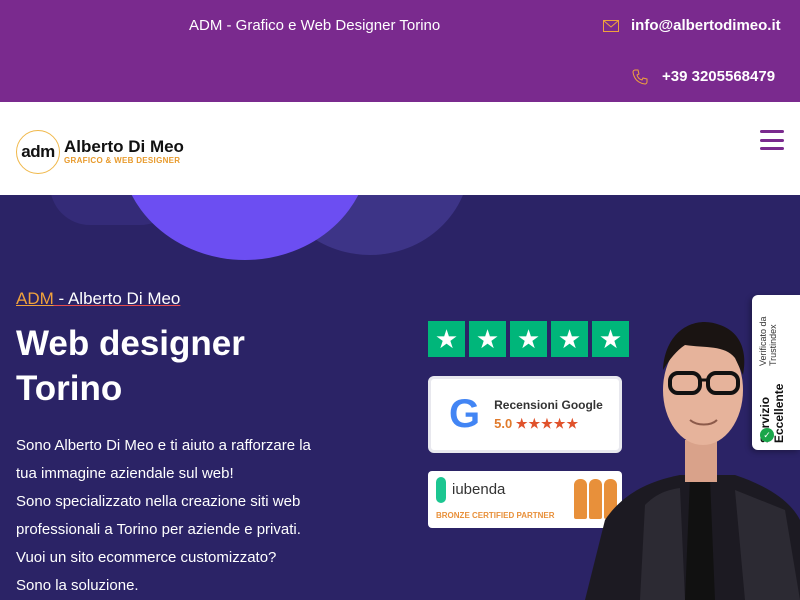 Image resolution: width=800 pixels, height=600 pixels. Describe the element at coordinates (315, 25) in the screenshot. I see `site-tagline: ADM - Grafico e Web Designer Torino` at that location.